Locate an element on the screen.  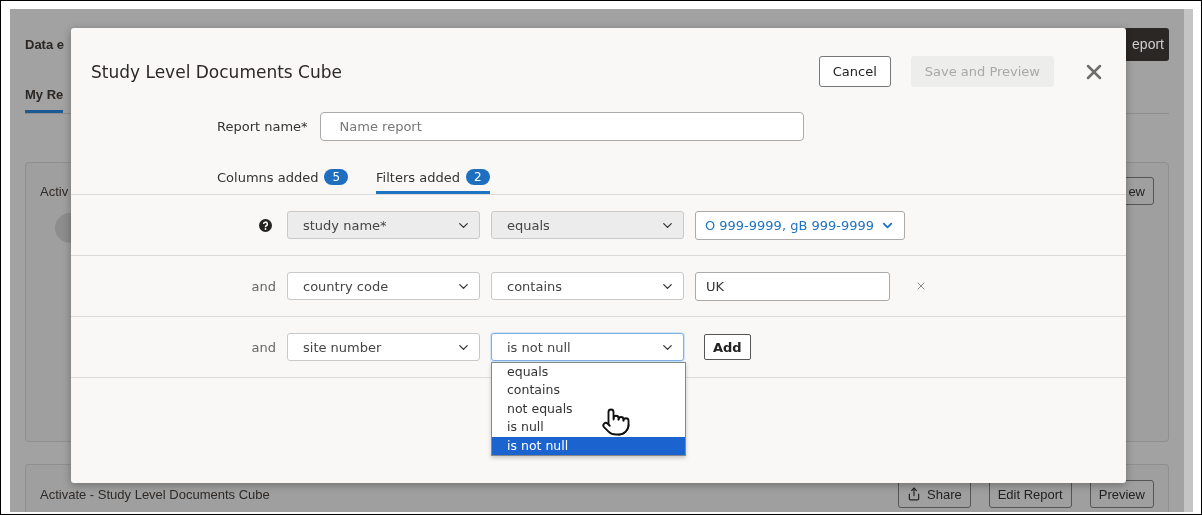
operator-select: is not null is located at coordinates (587, 347).